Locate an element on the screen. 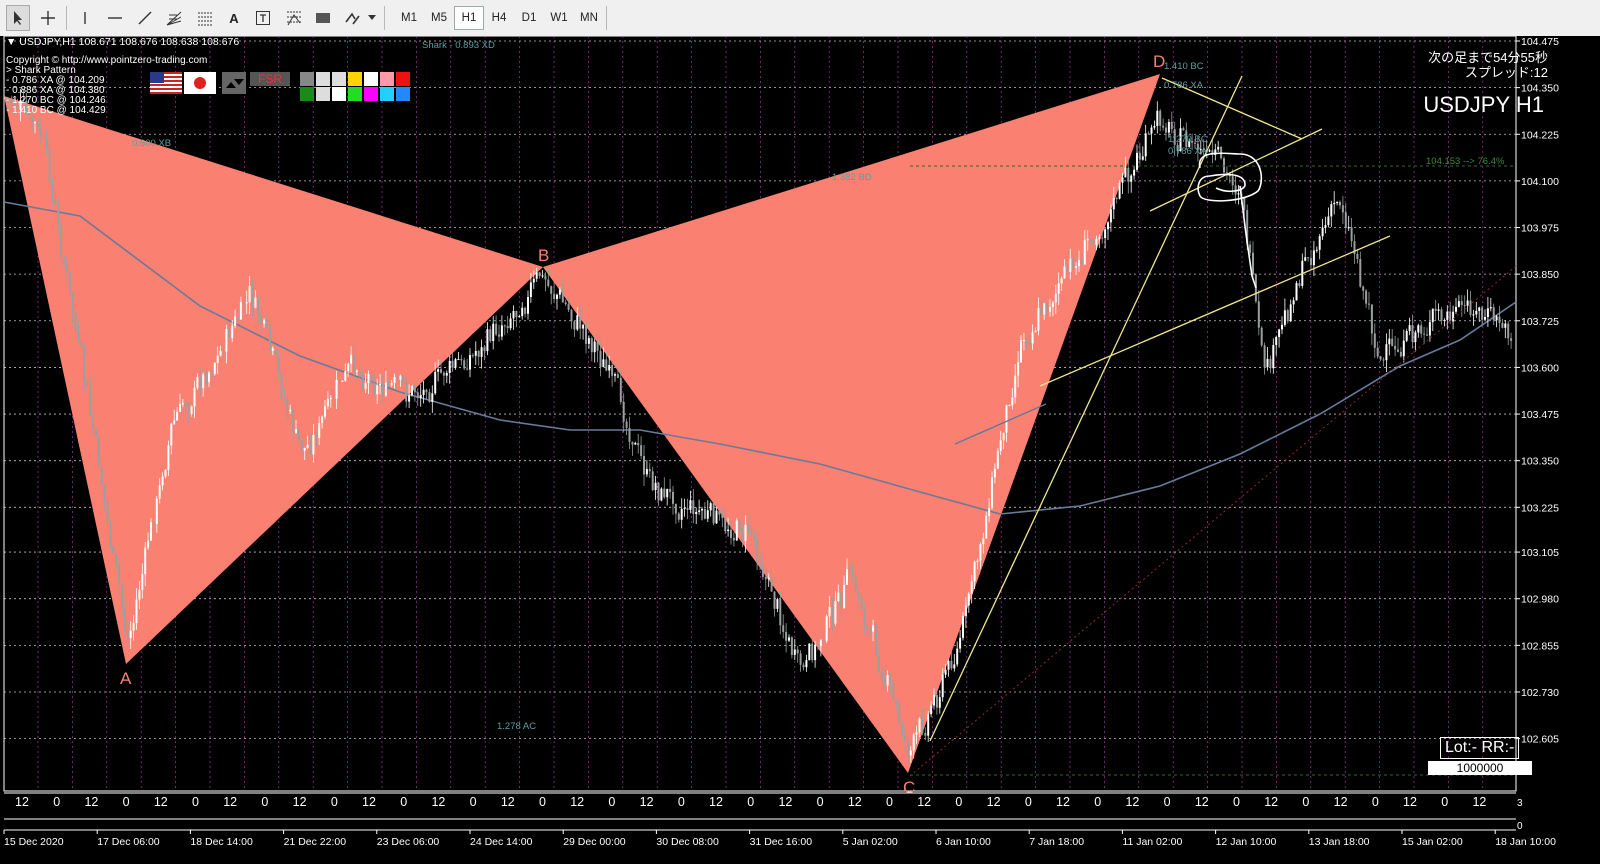 This screenshot has width=1600, height=864. trendline-icon is located at coordinates (145, 18).